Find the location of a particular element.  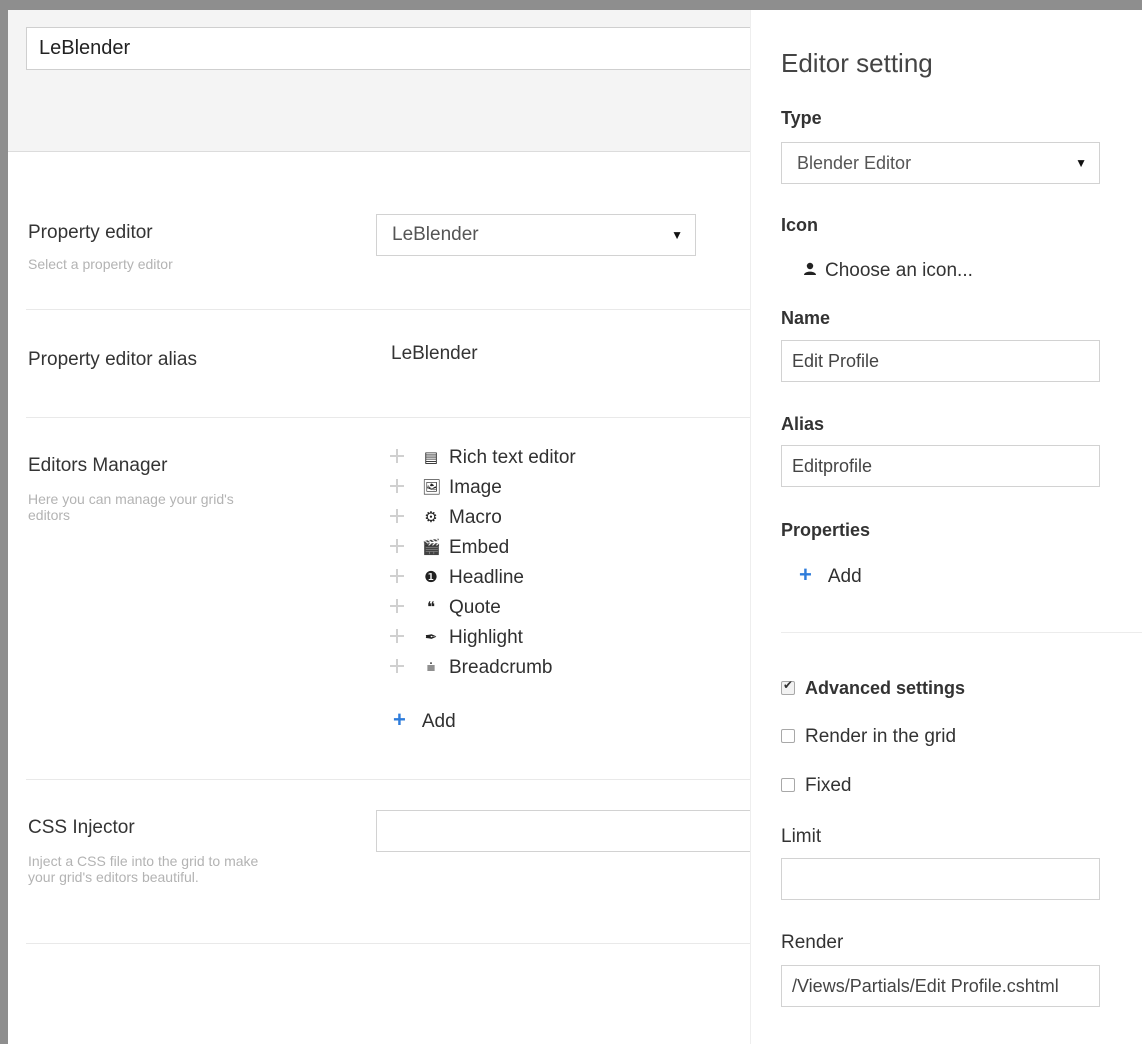

property-editor-description: Select a property editor is located at coordinates (100, 264).